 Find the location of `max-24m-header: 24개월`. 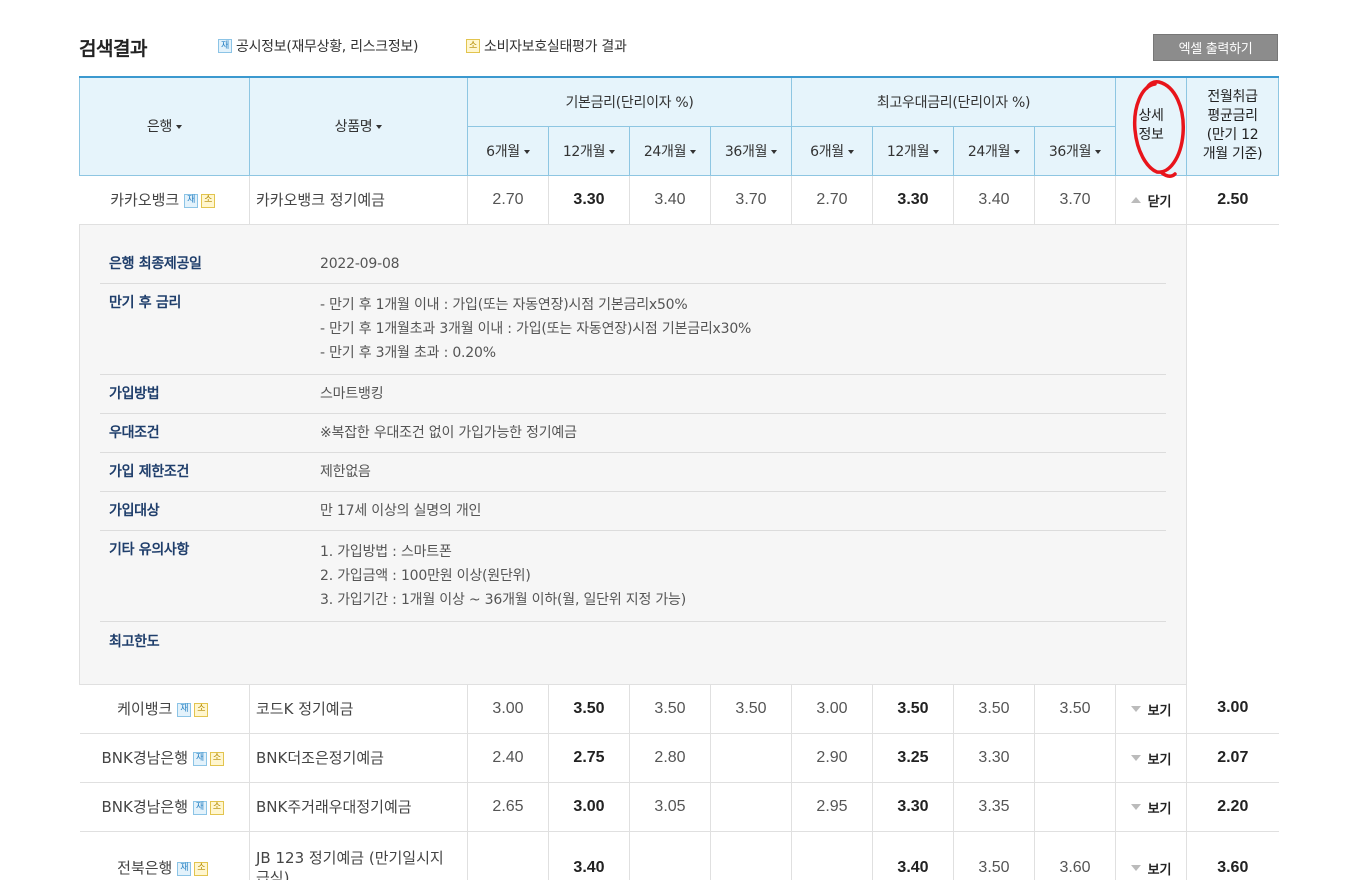

max-24m-header: 24개월 is located at coordinates (994, 150).